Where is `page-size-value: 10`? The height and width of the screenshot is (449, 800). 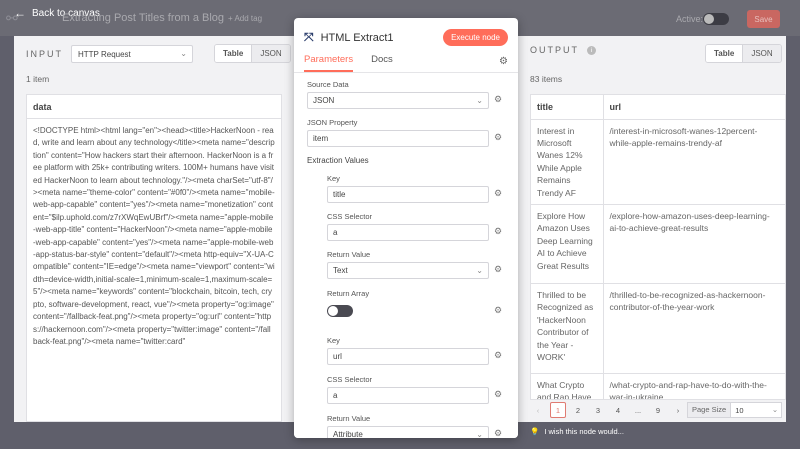
page-size-value: 10 is located at coordinates (739, 410).